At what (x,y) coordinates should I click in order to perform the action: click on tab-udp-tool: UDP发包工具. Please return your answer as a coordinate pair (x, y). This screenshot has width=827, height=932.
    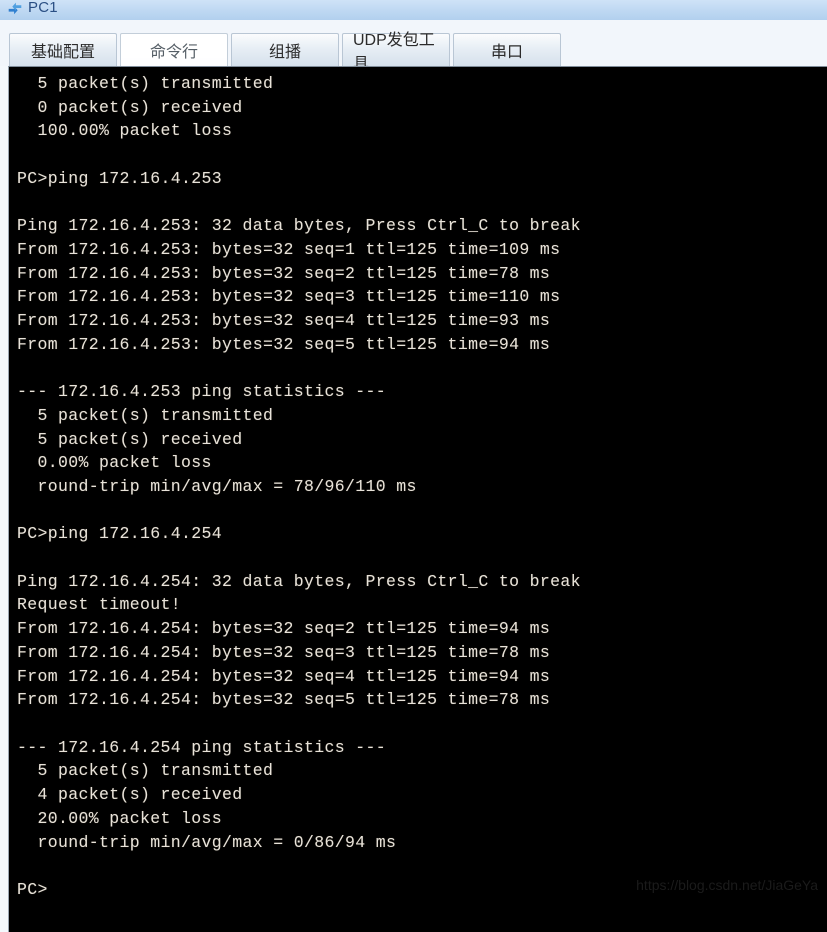
    Looking at the image, I should click on (396, 52).